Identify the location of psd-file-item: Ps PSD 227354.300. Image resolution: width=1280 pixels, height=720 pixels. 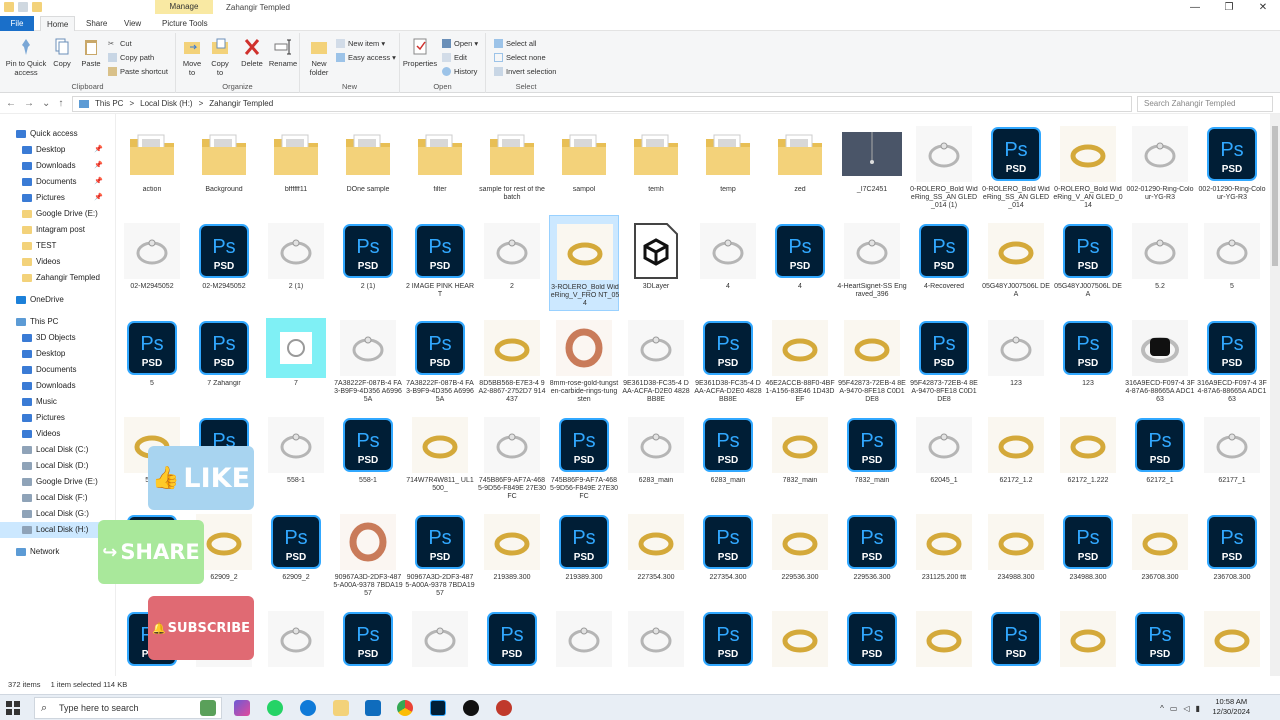
(728, 554).